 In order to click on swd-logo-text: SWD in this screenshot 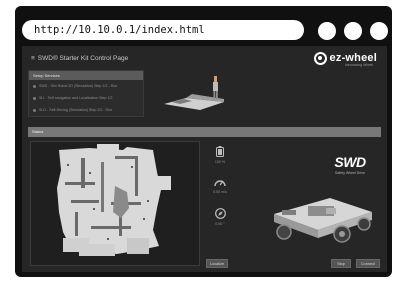, I will do `click(350, 162)`.